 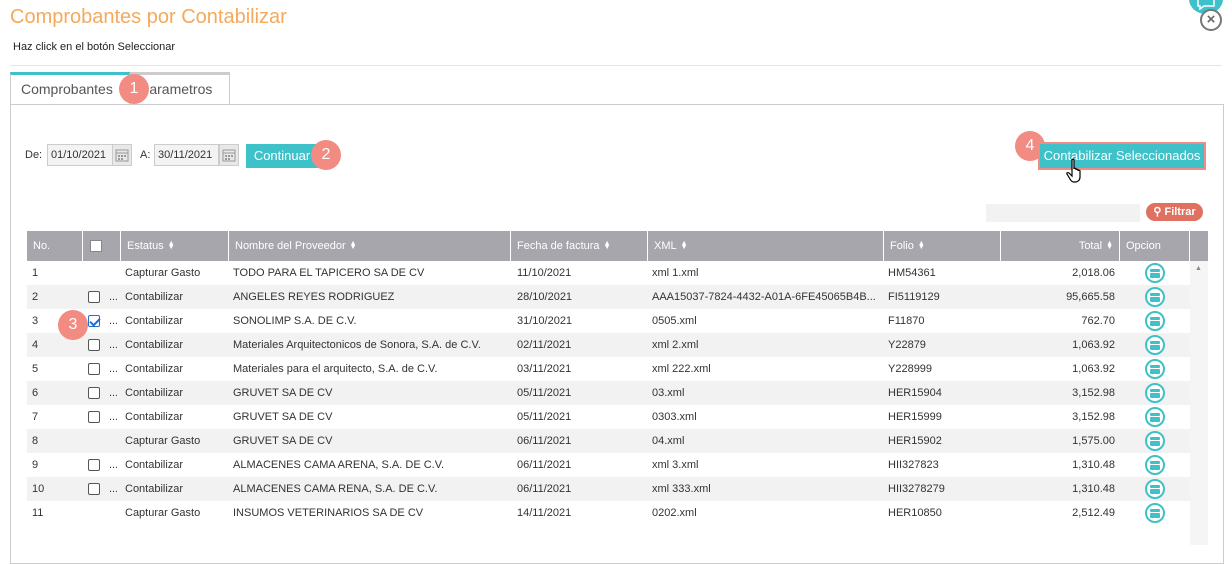 What do you see at coordinates (674, 417) in the screenshot?
I see `row-xml: 0303.xml` at bounding box center [674, 417].